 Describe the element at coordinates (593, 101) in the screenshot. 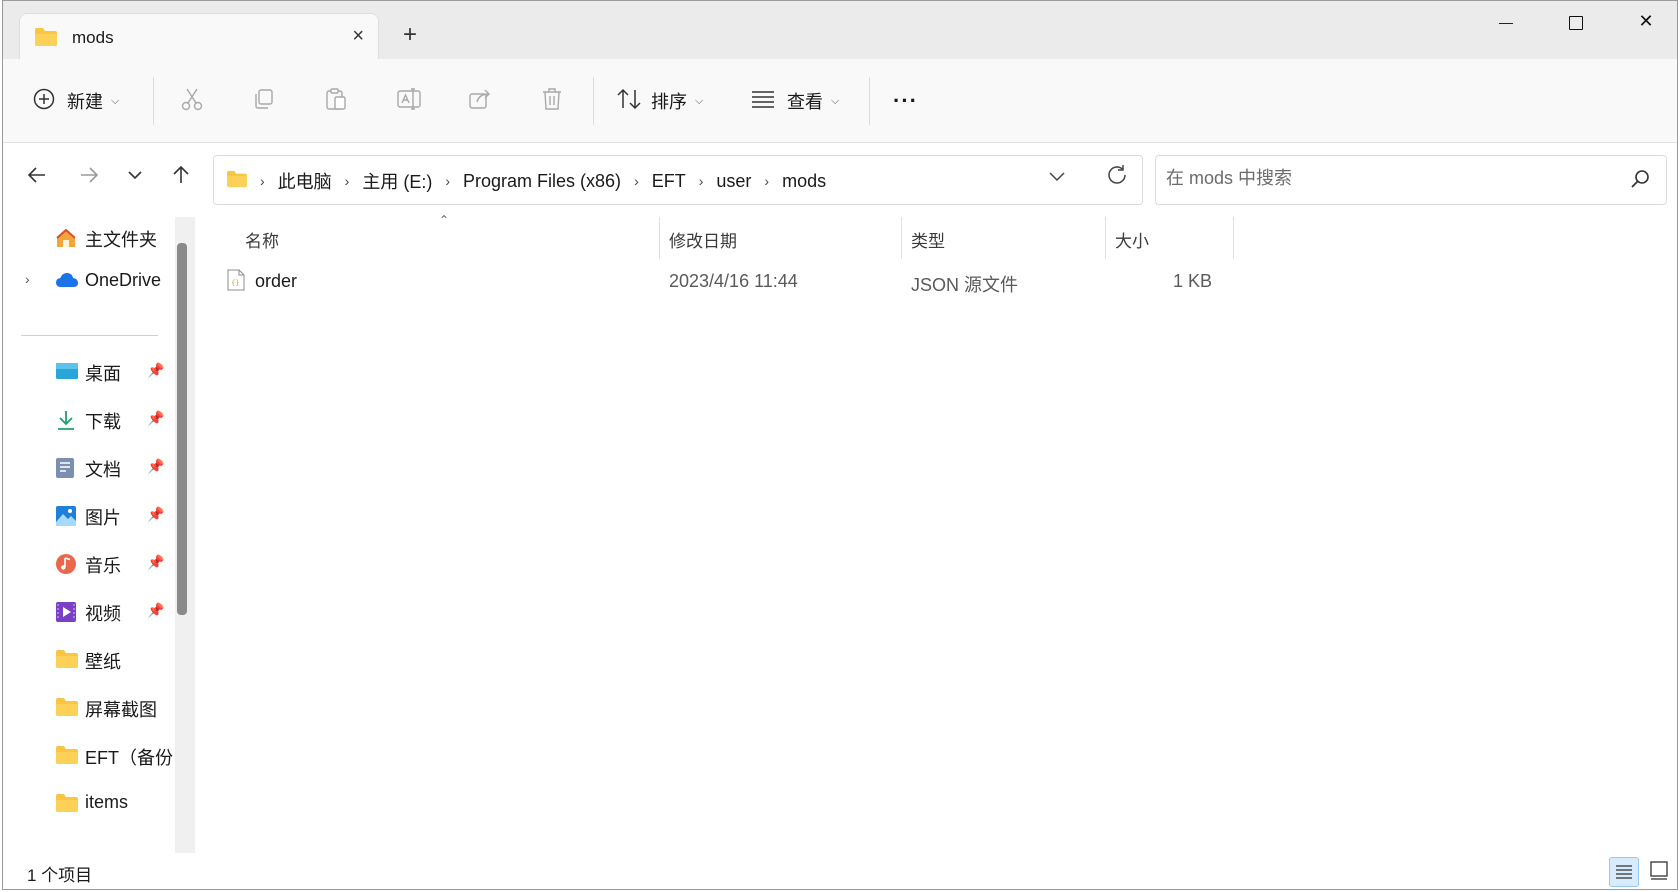

I see `toolbar-divider` at that location.